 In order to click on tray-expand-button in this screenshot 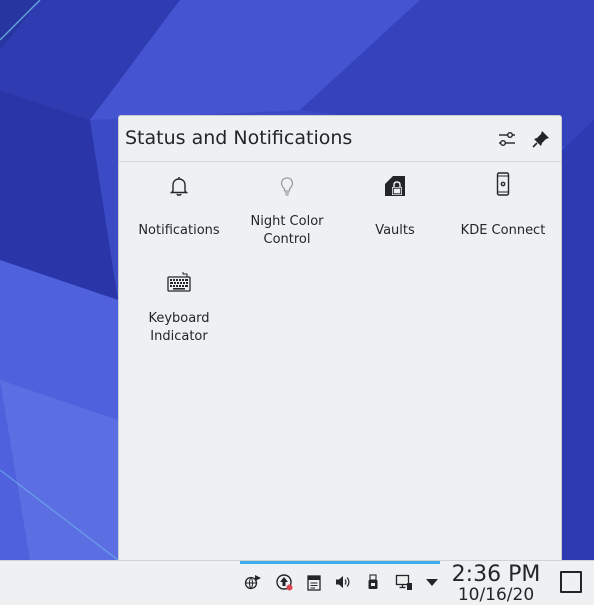, I will do `click(432, 582)`.